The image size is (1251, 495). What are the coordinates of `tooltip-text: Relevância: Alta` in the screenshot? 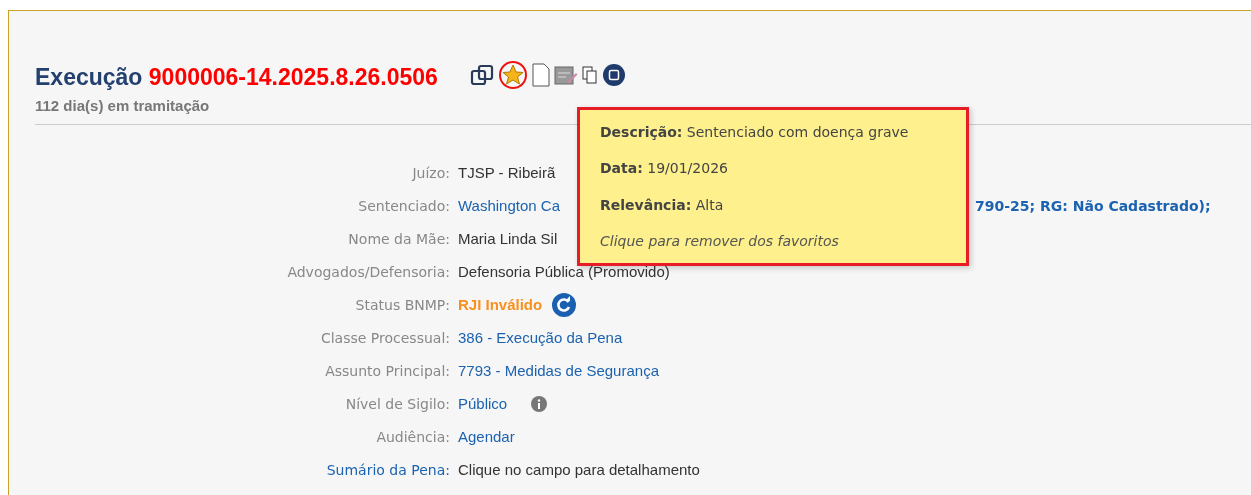 It's located at (662, 204).